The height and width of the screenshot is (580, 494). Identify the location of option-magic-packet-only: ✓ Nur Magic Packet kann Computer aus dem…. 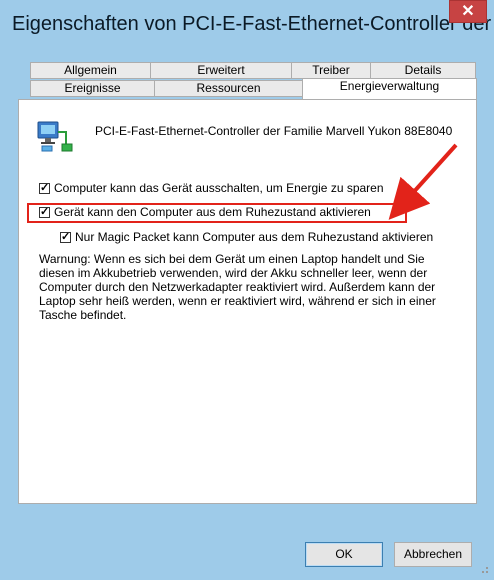
(246, 237).